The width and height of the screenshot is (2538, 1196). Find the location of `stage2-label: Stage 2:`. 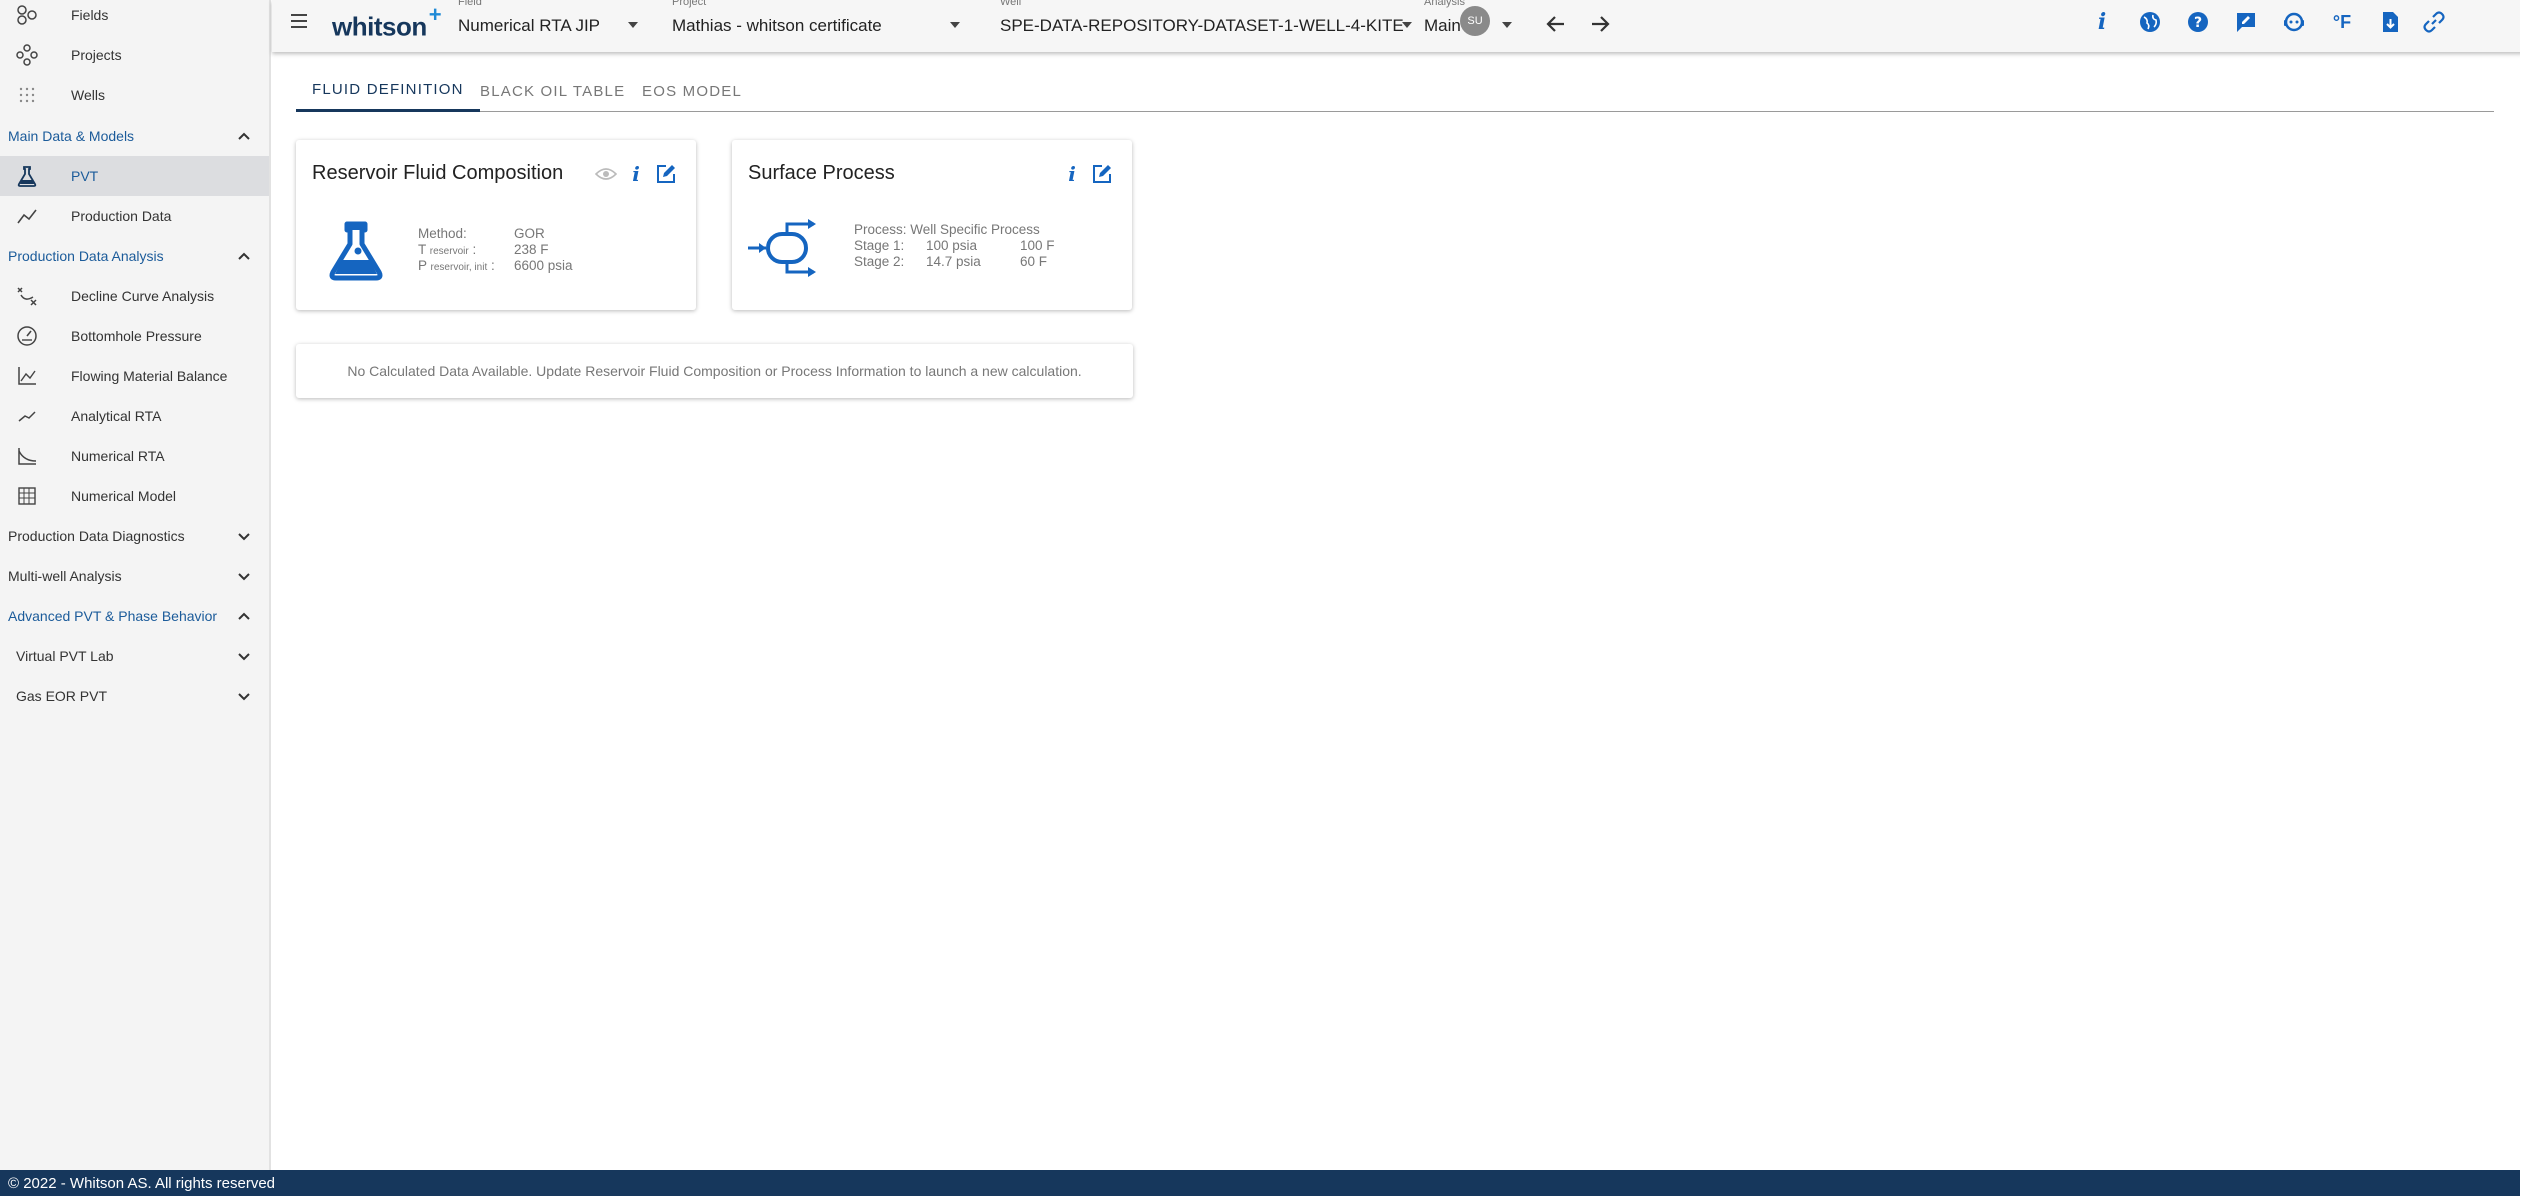

stage2-label: Stage 2: is located at coordinates (879, 261).